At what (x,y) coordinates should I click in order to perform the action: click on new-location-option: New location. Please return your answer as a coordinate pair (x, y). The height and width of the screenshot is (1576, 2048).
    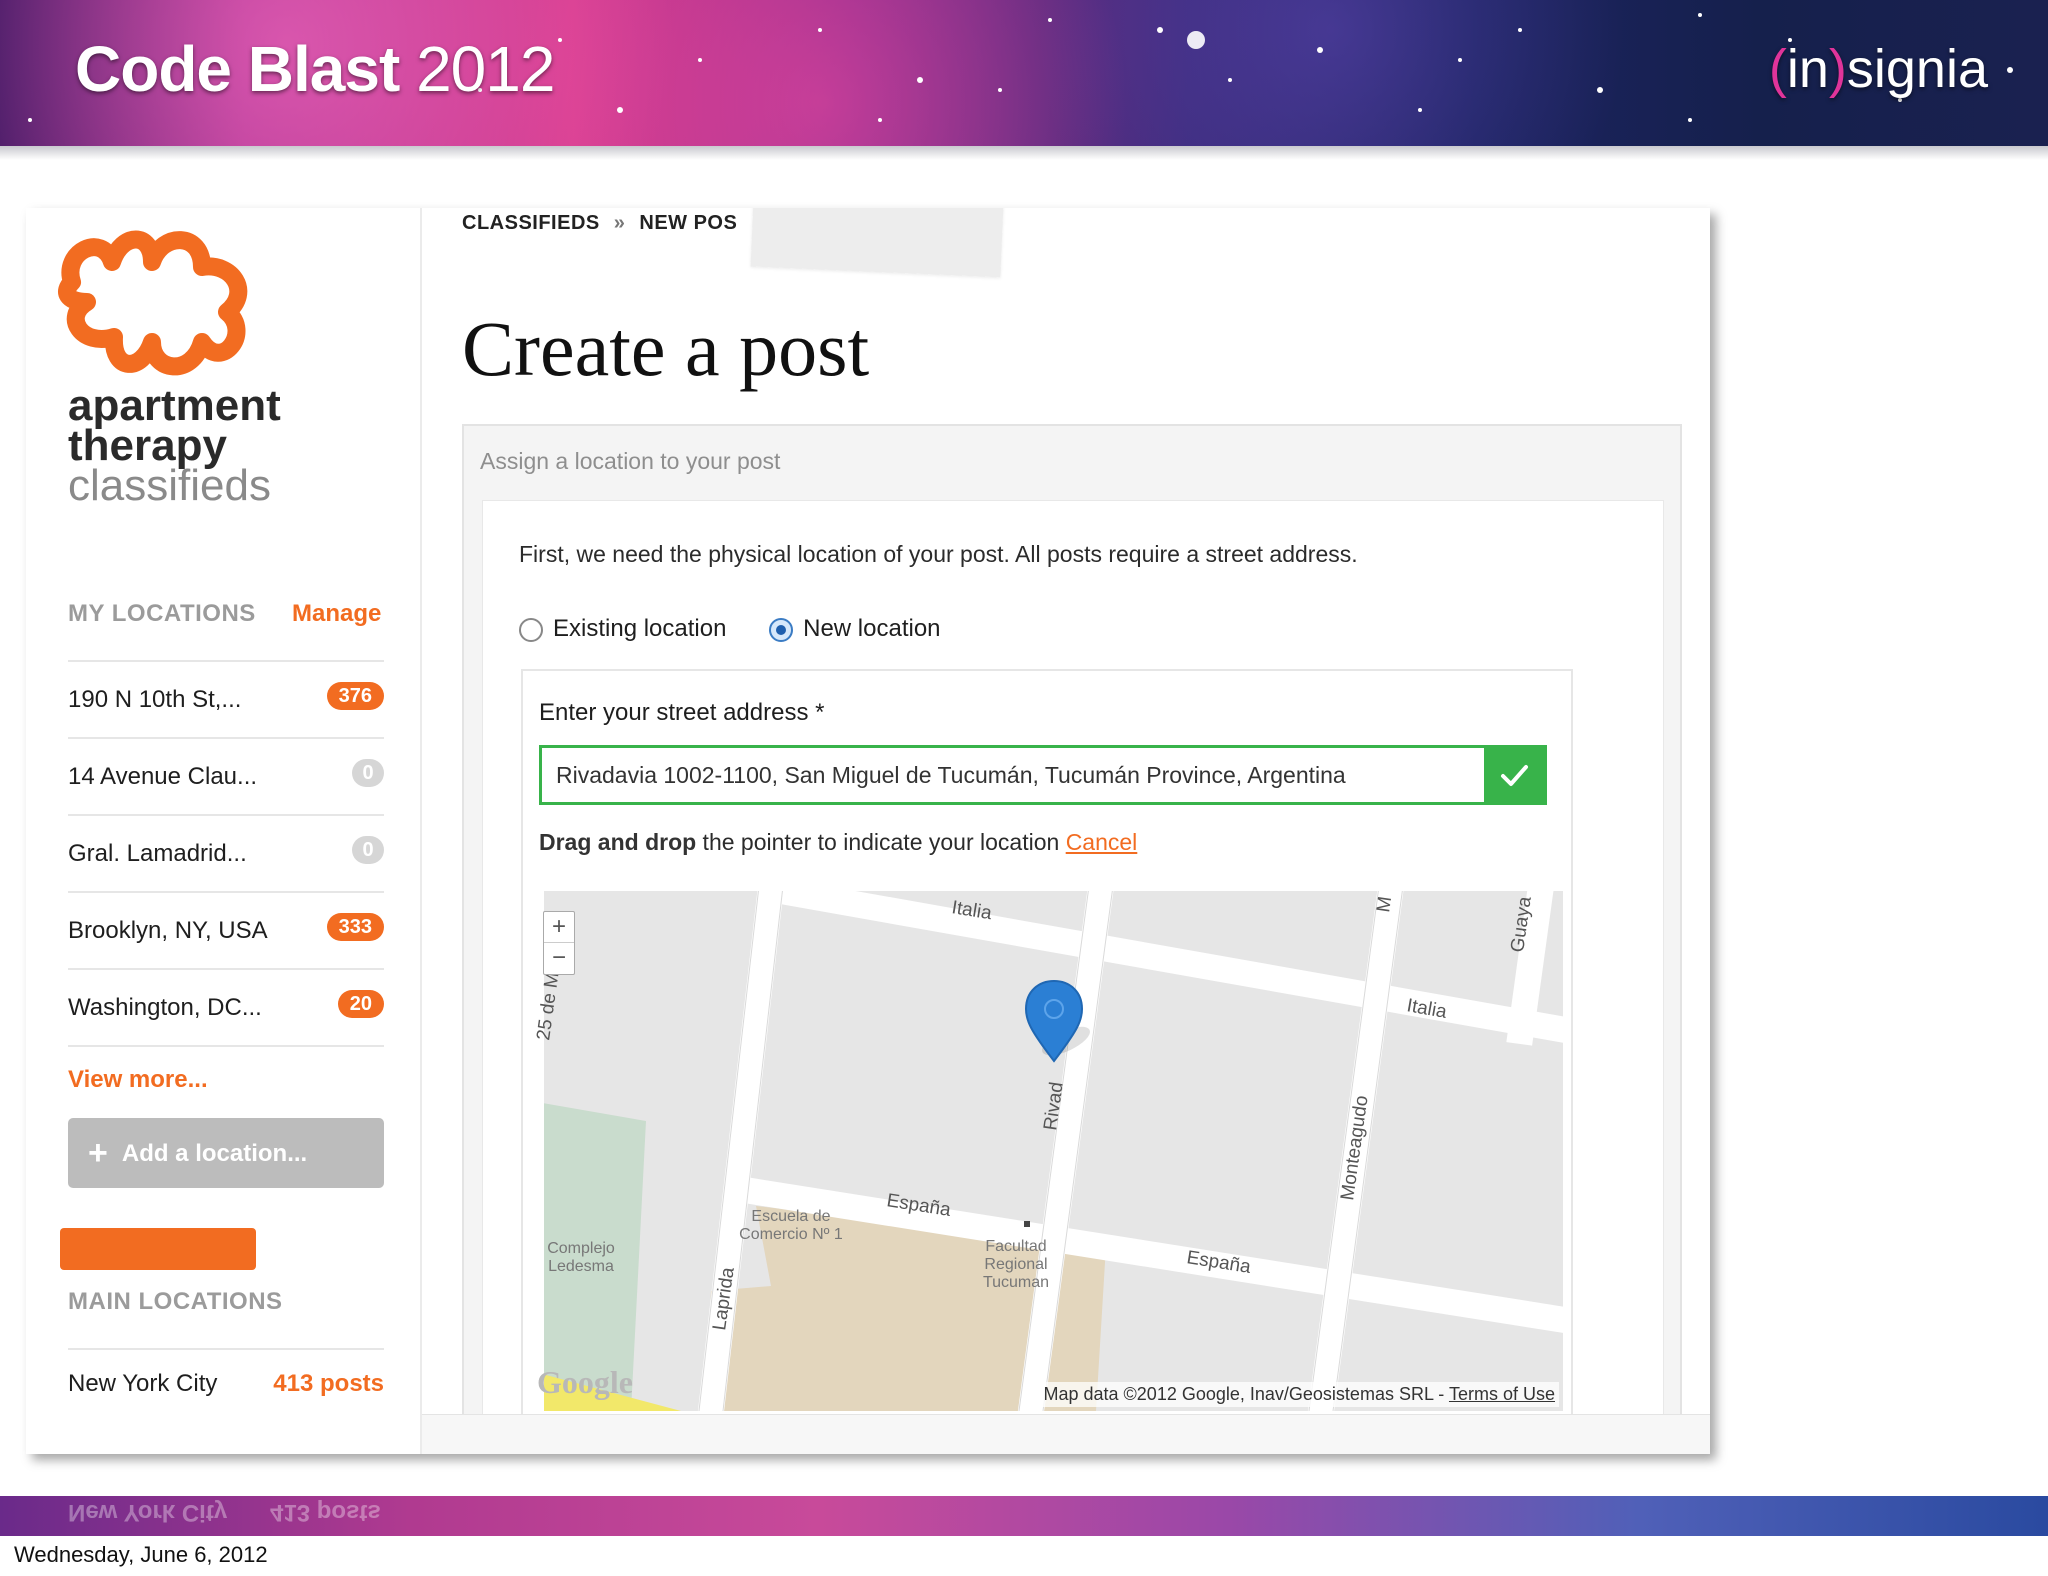
    Looking at the image, I should click on (855, 628).